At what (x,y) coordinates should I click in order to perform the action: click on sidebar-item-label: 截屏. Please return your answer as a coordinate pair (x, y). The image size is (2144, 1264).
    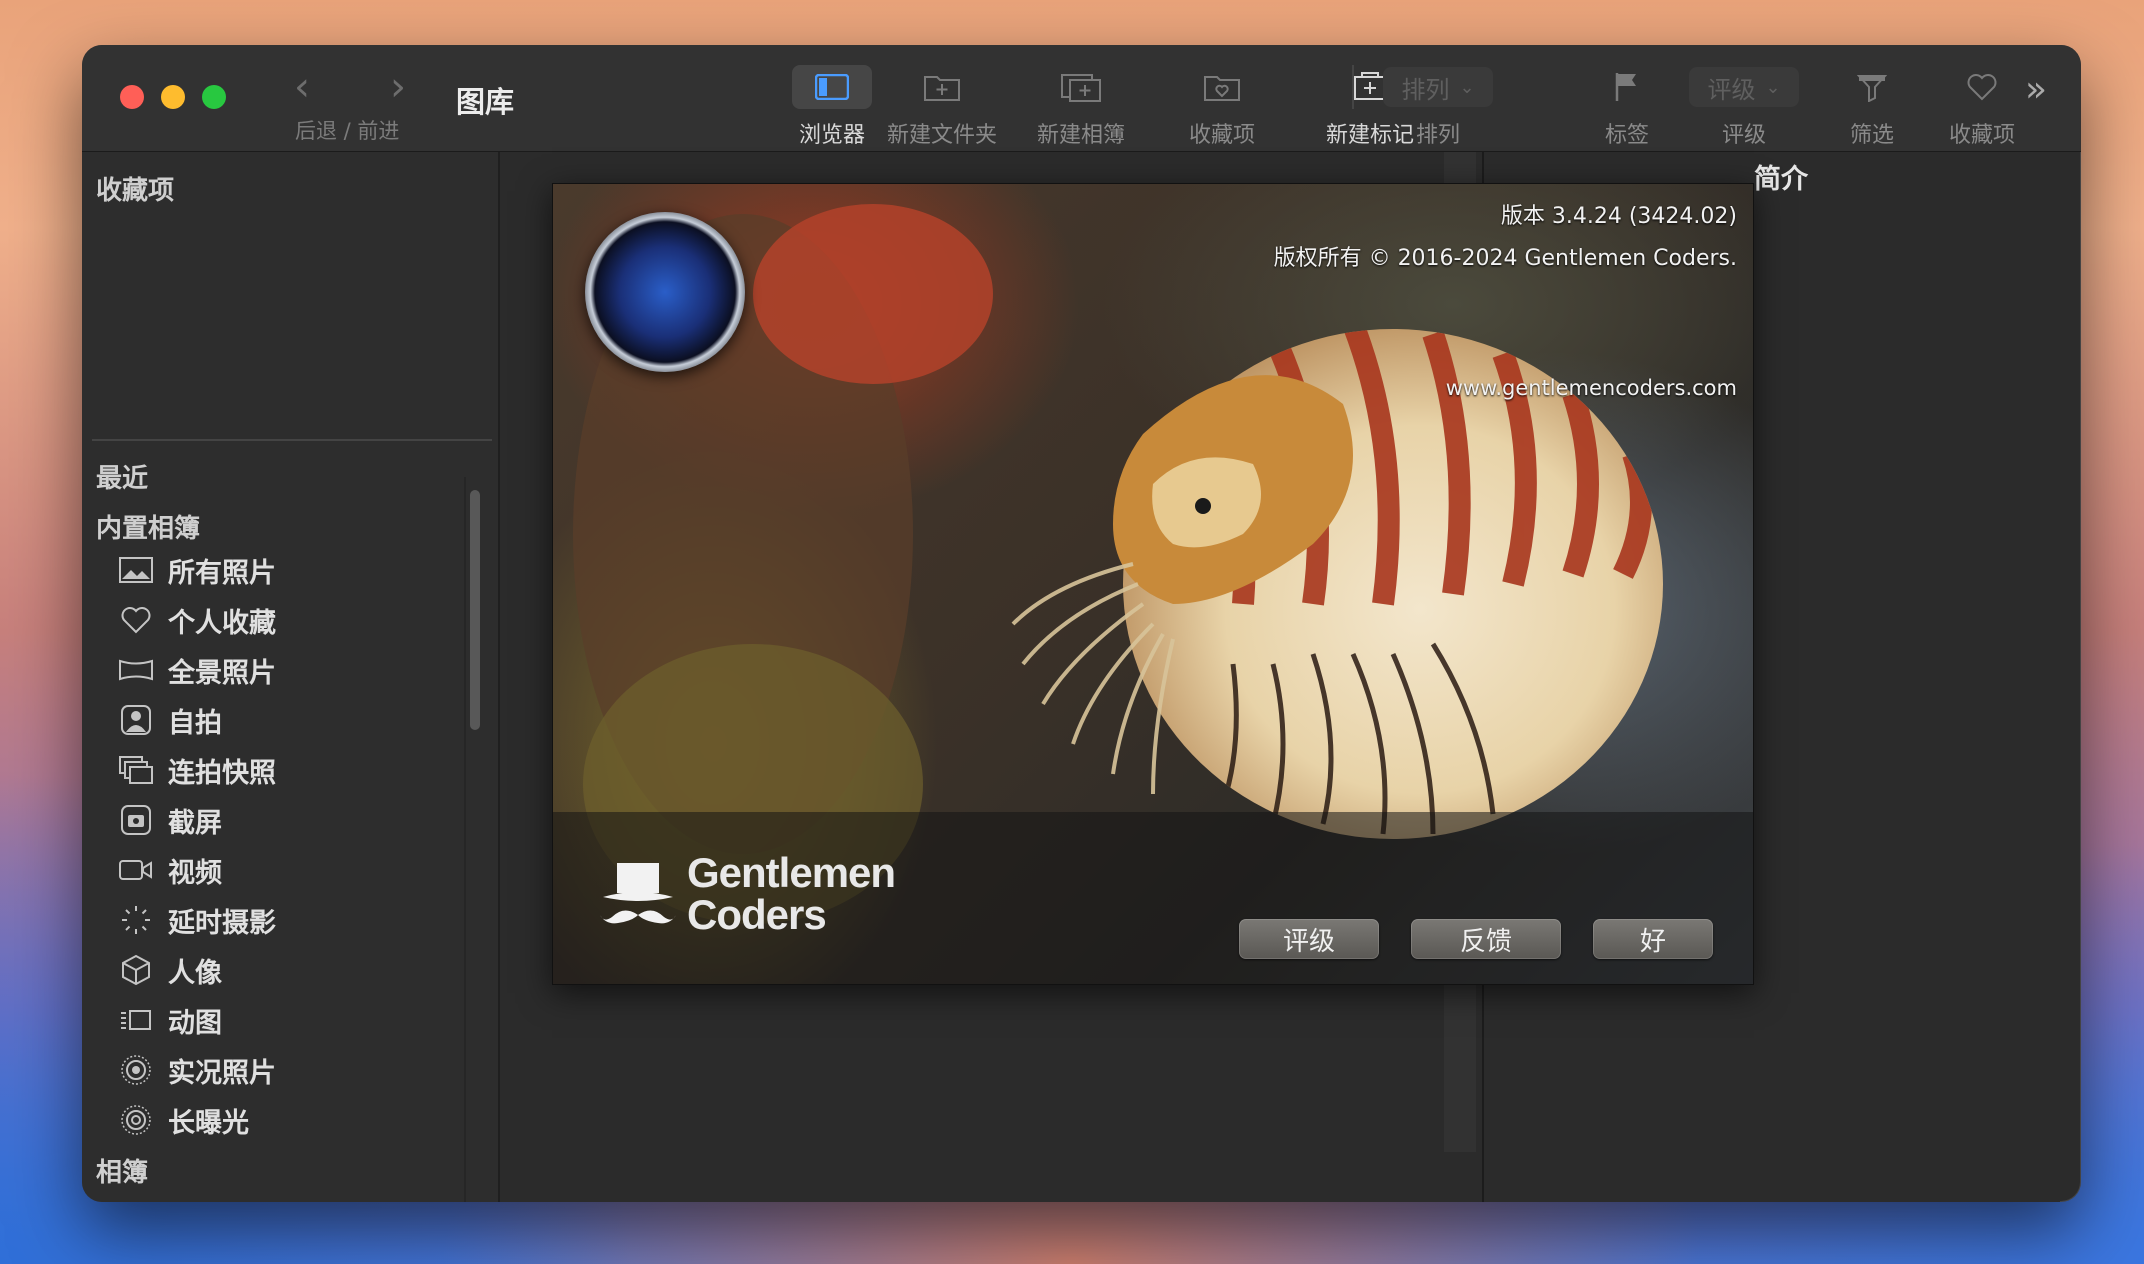
    Looking at the image, I should click on (195, 823).